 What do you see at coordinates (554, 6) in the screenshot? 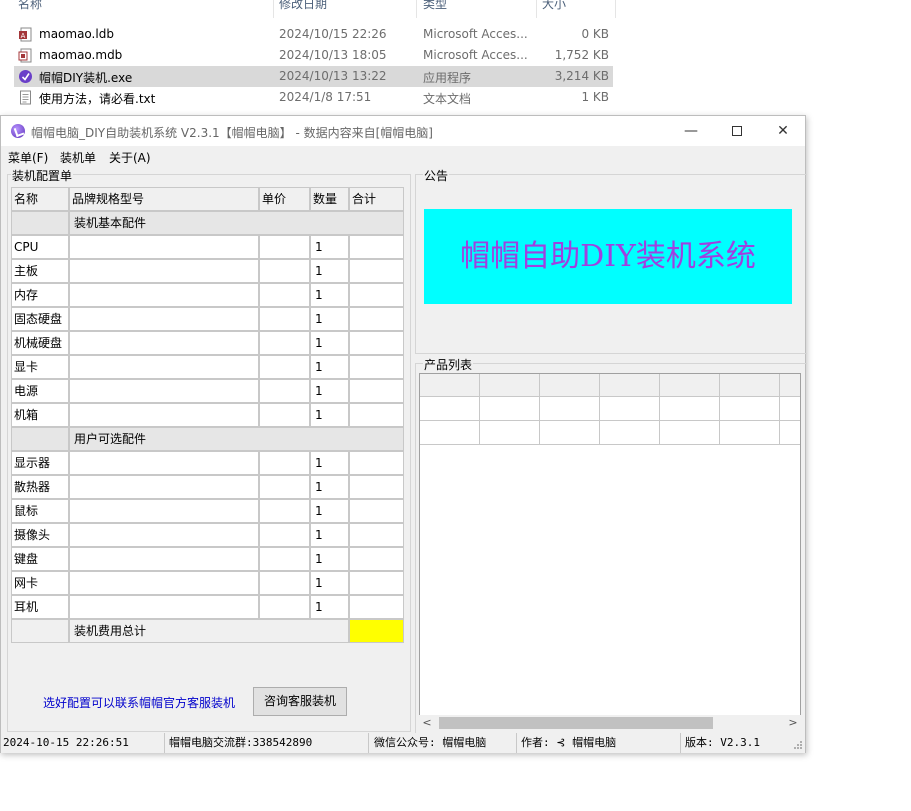
I see `column-size: 大小` at bounding box center [554, 6].